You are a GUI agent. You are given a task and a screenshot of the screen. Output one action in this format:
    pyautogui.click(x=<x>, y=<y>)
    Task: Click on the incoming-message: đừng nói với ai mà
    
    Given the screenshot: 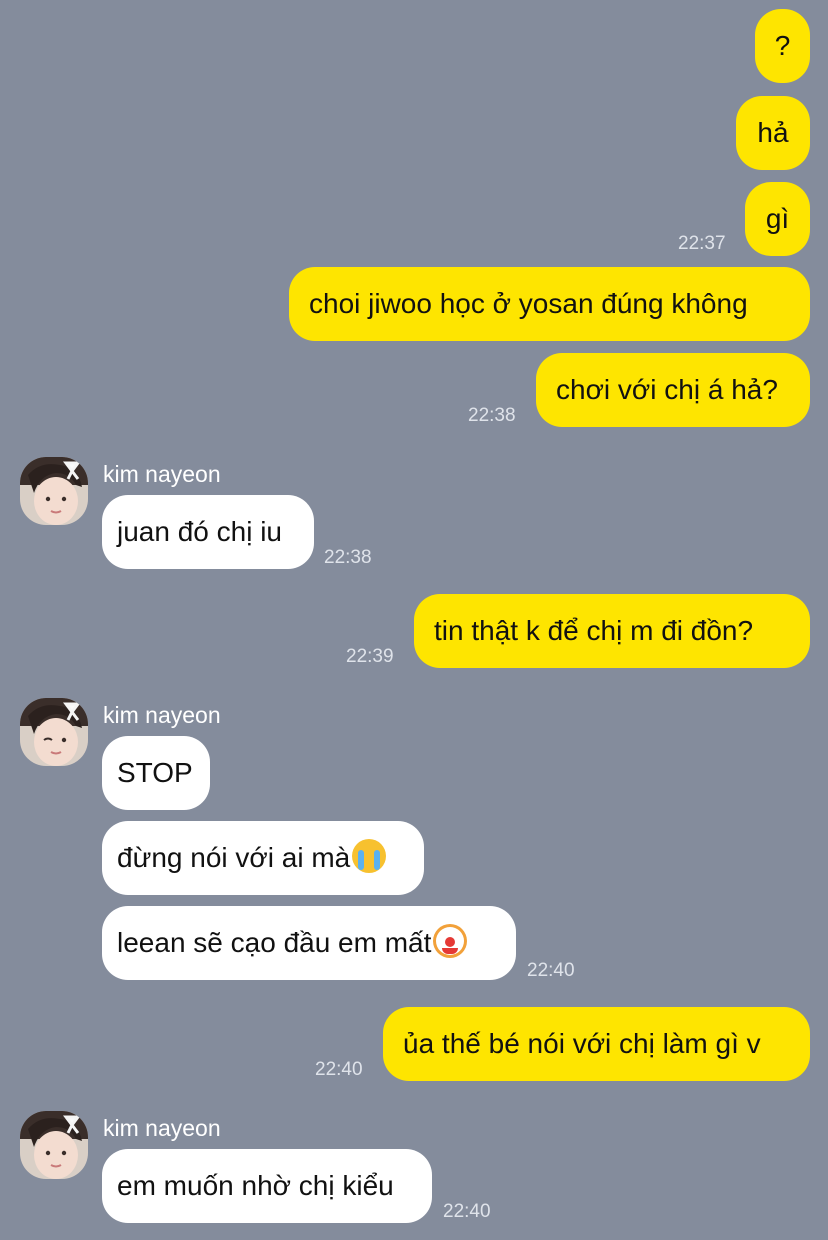 What is the action you would take?
    pyautogui.click(x=263, y=858)
    